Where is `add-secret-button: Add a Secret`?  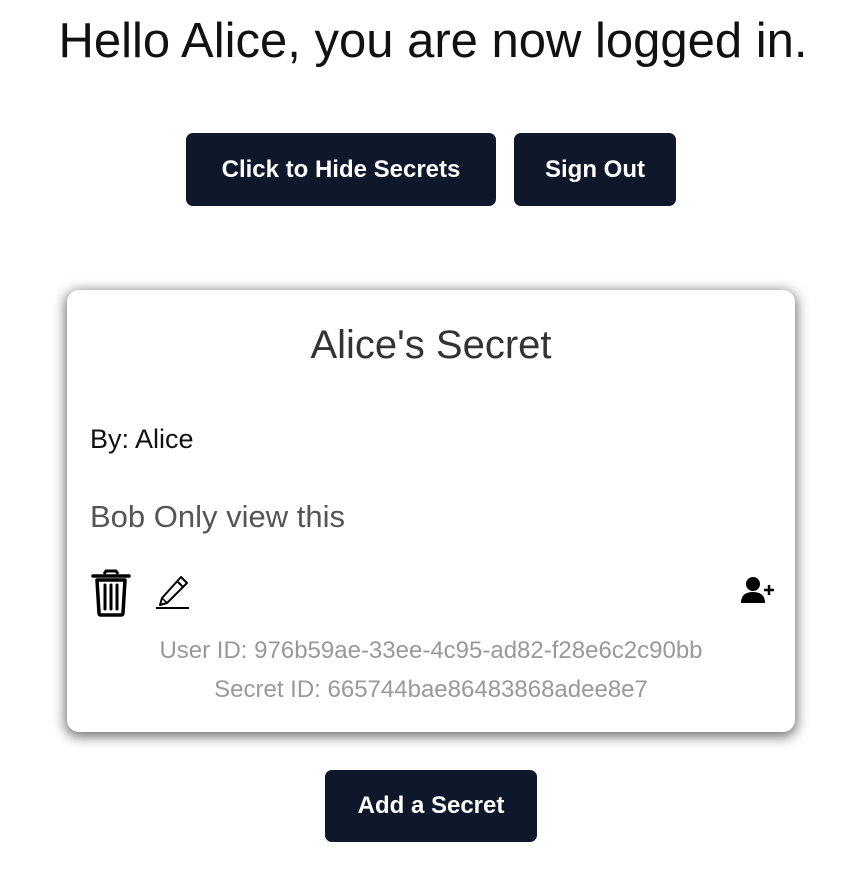
add-secret-button: Add a Secret is located at coordinates (431, 806).